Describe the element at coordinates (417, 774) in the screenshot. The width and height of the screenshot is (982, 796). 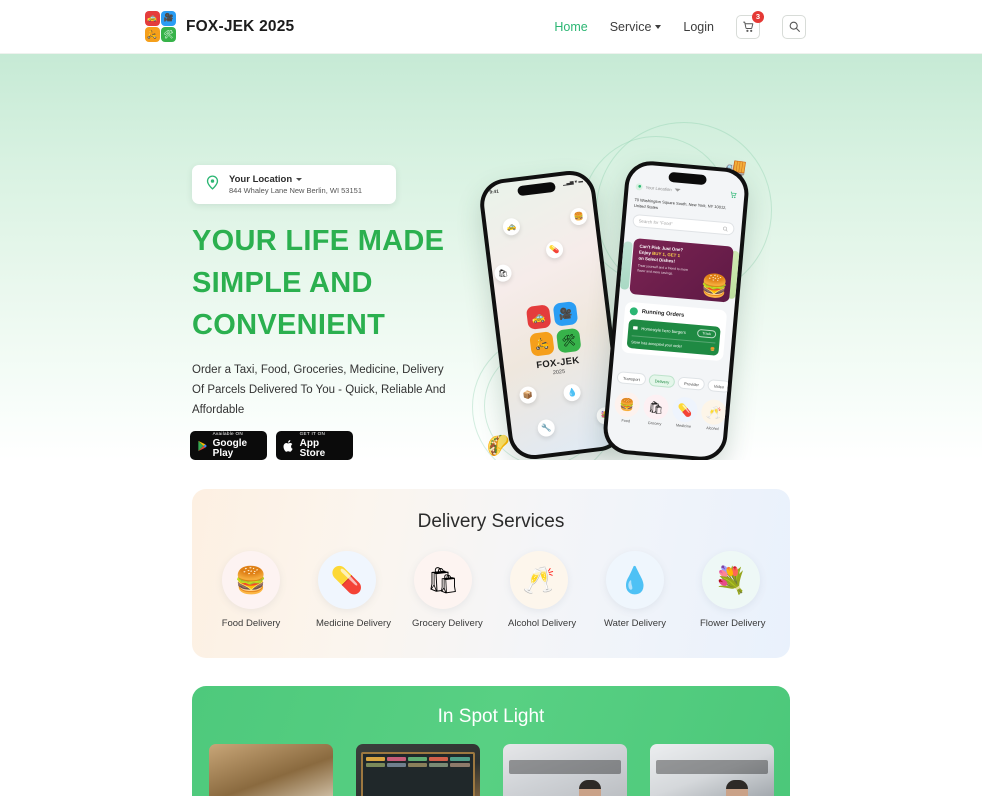
I see `menu-board-image` at that location.